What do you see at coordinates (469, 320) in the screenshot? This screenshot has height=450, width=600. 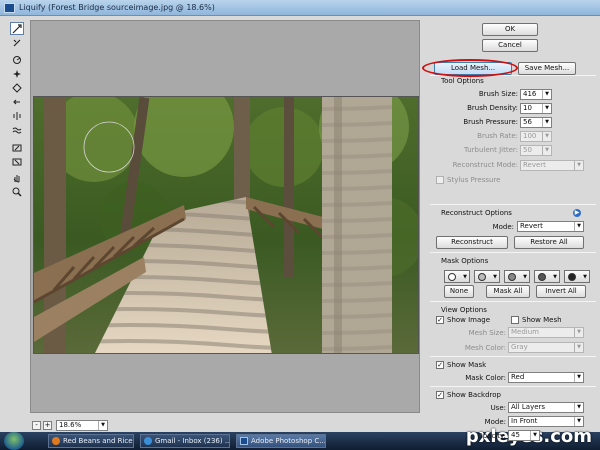 I see `show-image-label: Show Image` at bounding box center [469, 320].